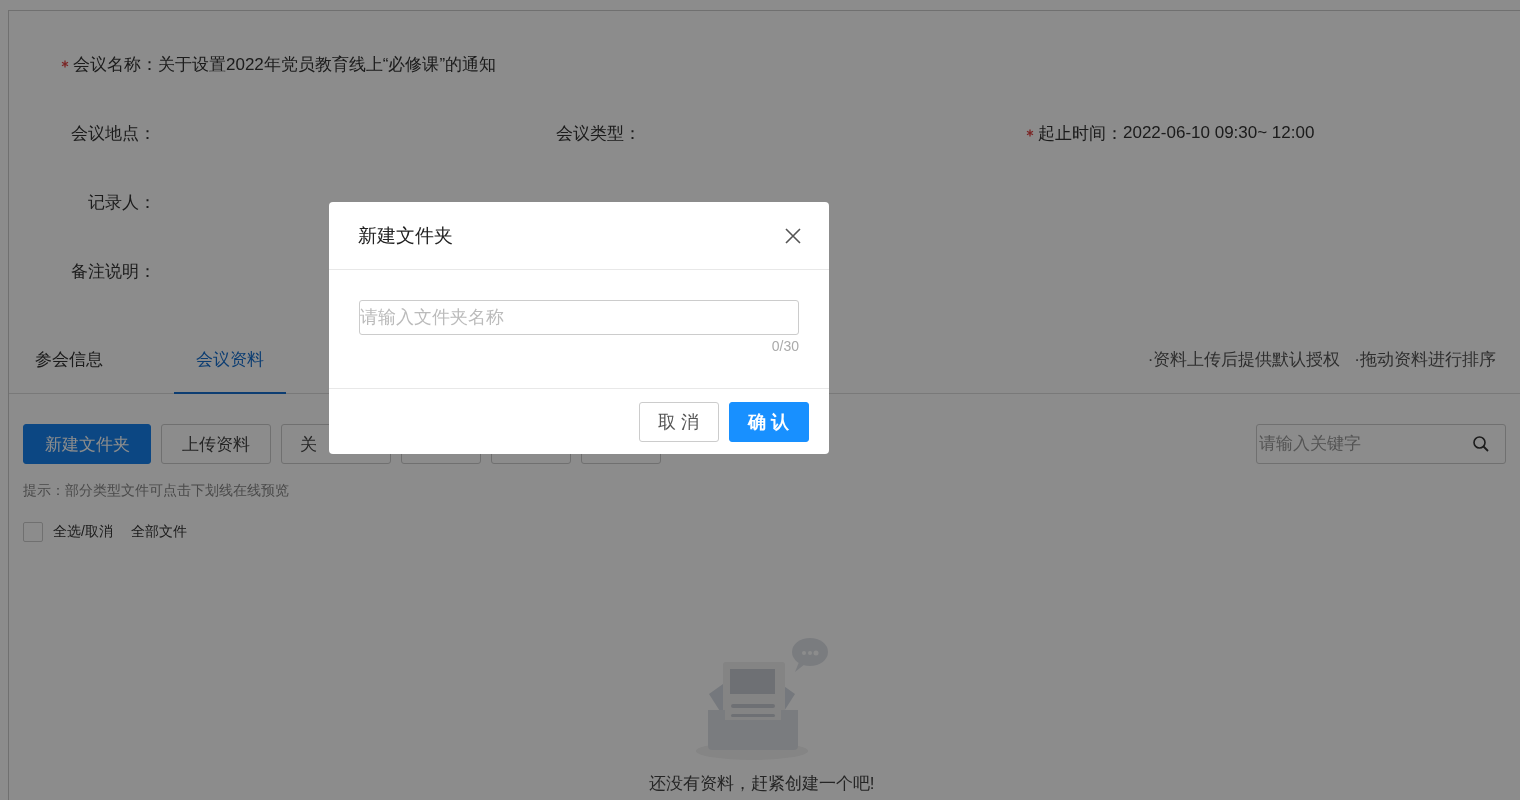 The width and height of the screenshot is (1520, 800). Describe the element at coordinates (1244, 360) in the screenshot. I see `tip-text: ·资料上传后提供默认授权` at that location.